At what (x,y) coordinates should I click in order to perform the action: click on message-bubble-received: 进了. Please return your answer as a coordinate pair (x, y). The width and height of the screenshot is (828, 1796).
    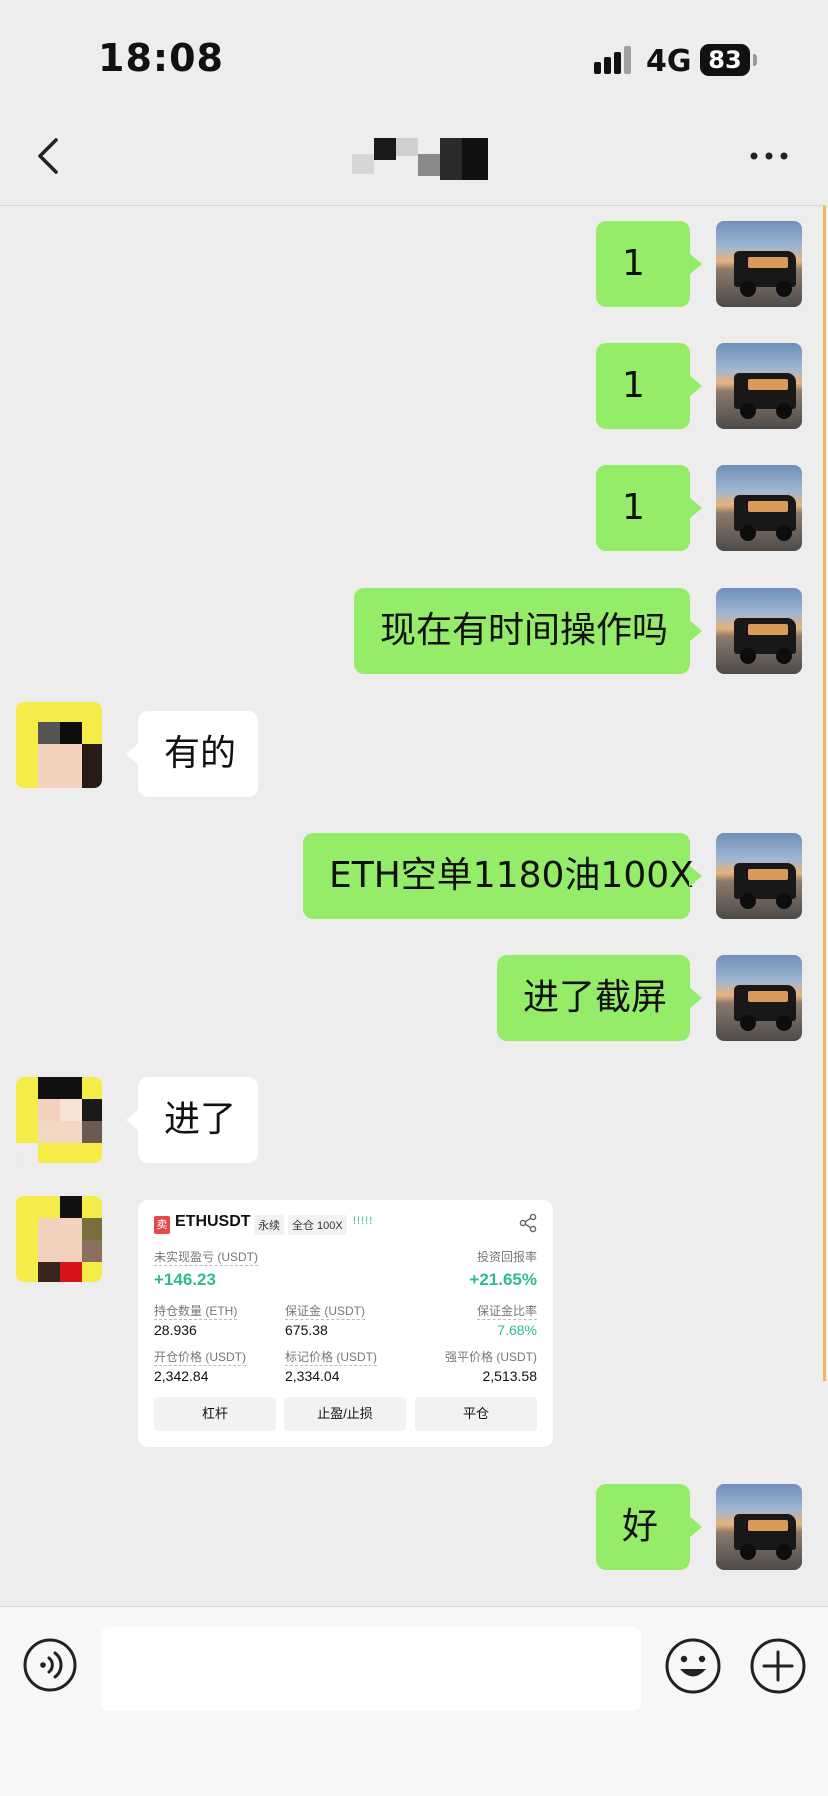
    Looking at the image, I should click on (192, 1120).